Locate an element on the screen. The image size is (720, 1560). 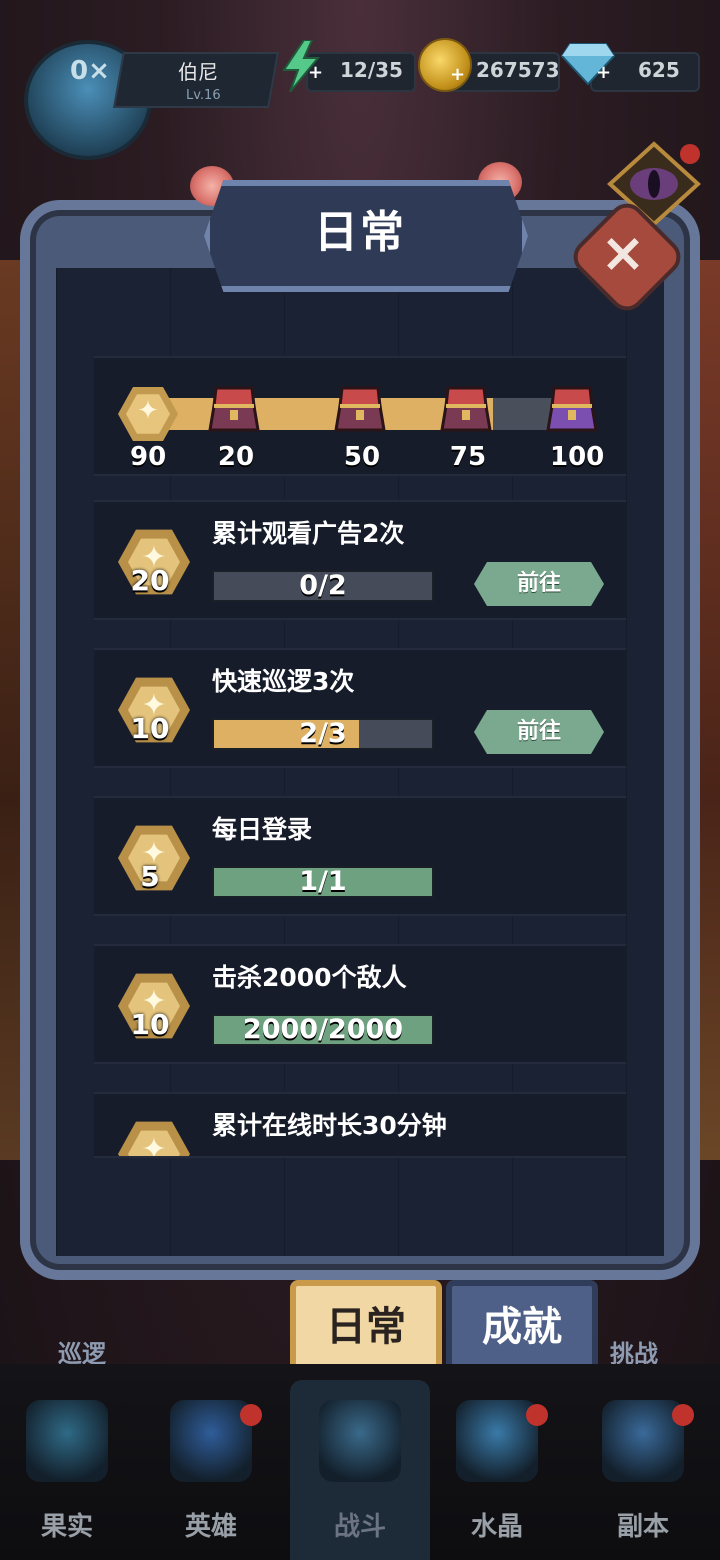
gold-value: 267573 is located at coordinates (518, 70).